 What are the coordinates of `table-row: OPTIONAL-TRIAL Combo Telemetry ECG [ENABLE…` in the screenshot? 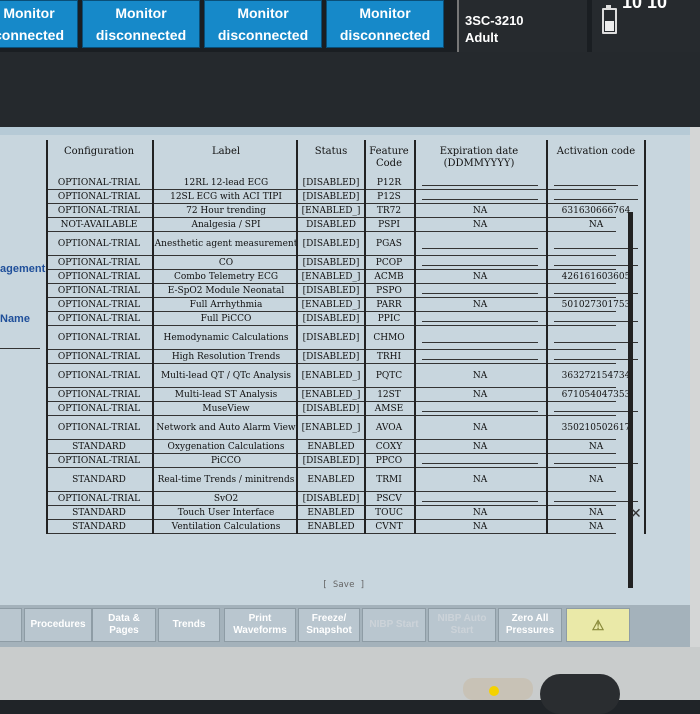 It's located at (346, 277).